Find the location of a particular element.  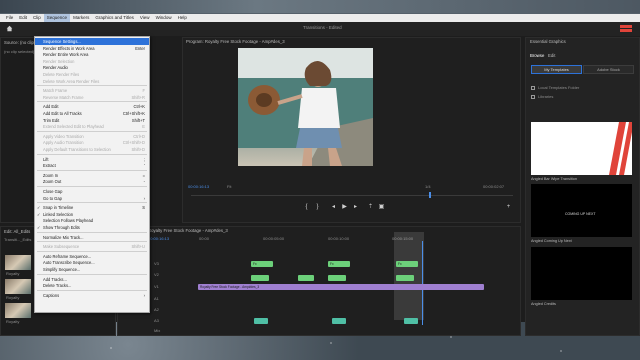

menu-item-label: Match Frame is located at coordinates (55, 91).